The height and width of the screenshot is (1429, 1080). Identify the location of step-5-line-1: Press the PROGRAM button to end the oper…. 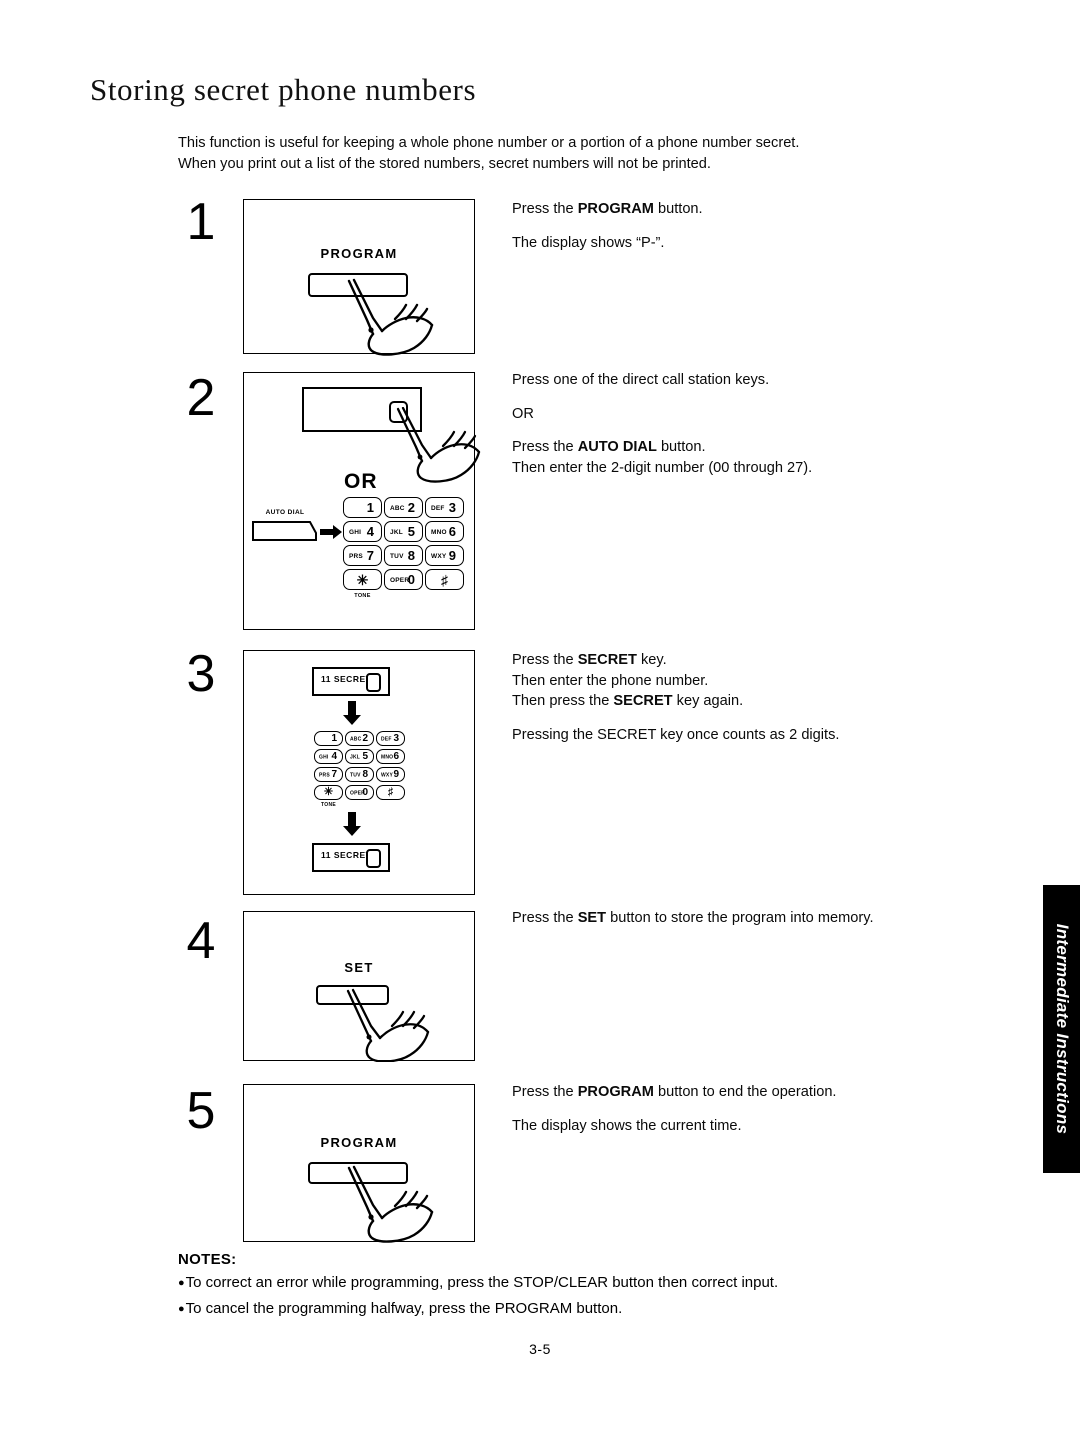
(674, 1092).